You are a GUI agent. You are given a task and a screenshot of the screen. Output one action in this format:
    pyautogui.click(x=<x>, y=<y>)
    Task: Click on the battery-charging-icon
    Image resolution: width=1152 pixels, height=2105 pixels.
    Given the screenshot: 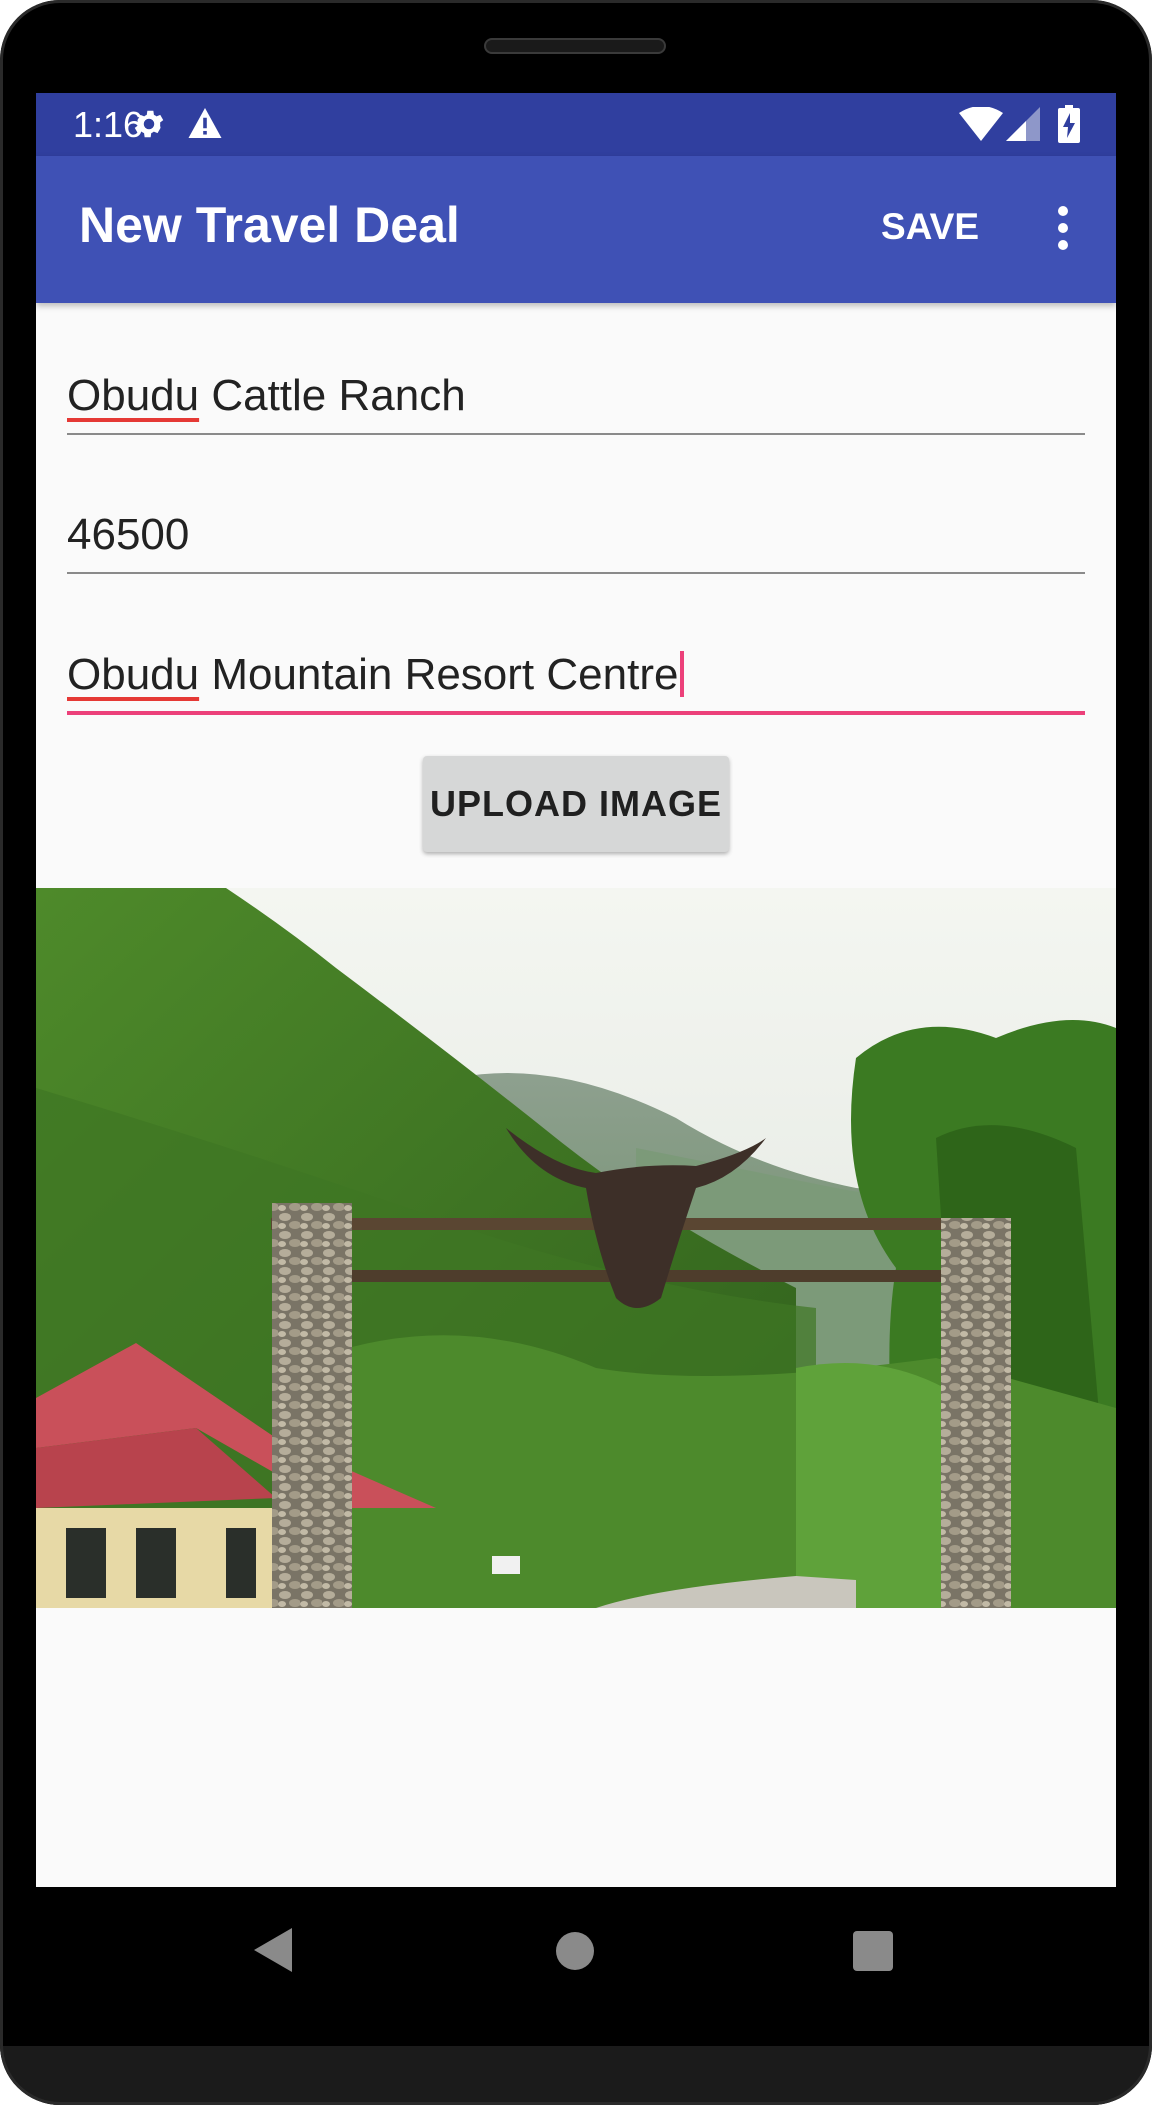 What is the action you would take?
    pyautogui.click(x=1069, y=124)
    